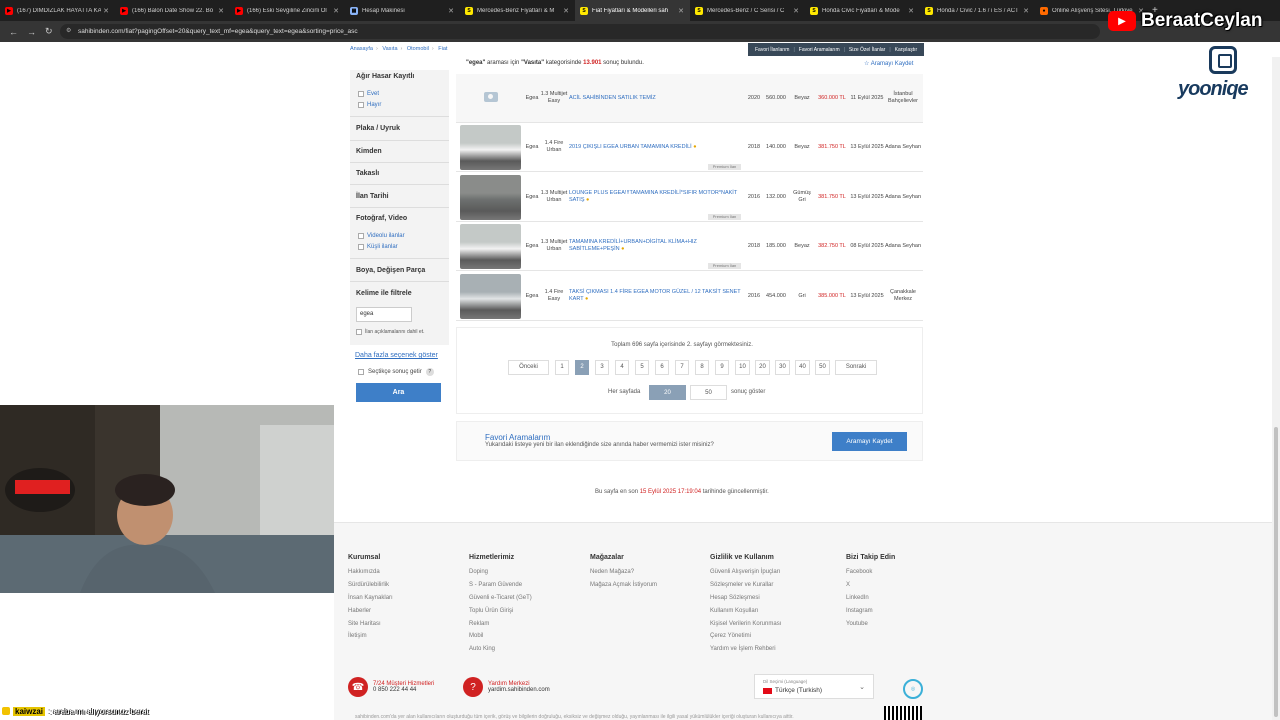 This screenshot has width=1280, height=720. What do you see at coordinates (381, 218) in the screenshot?
I see `filter-photo-video: Fotoğraf, Video` at bounding box center [381, 218].